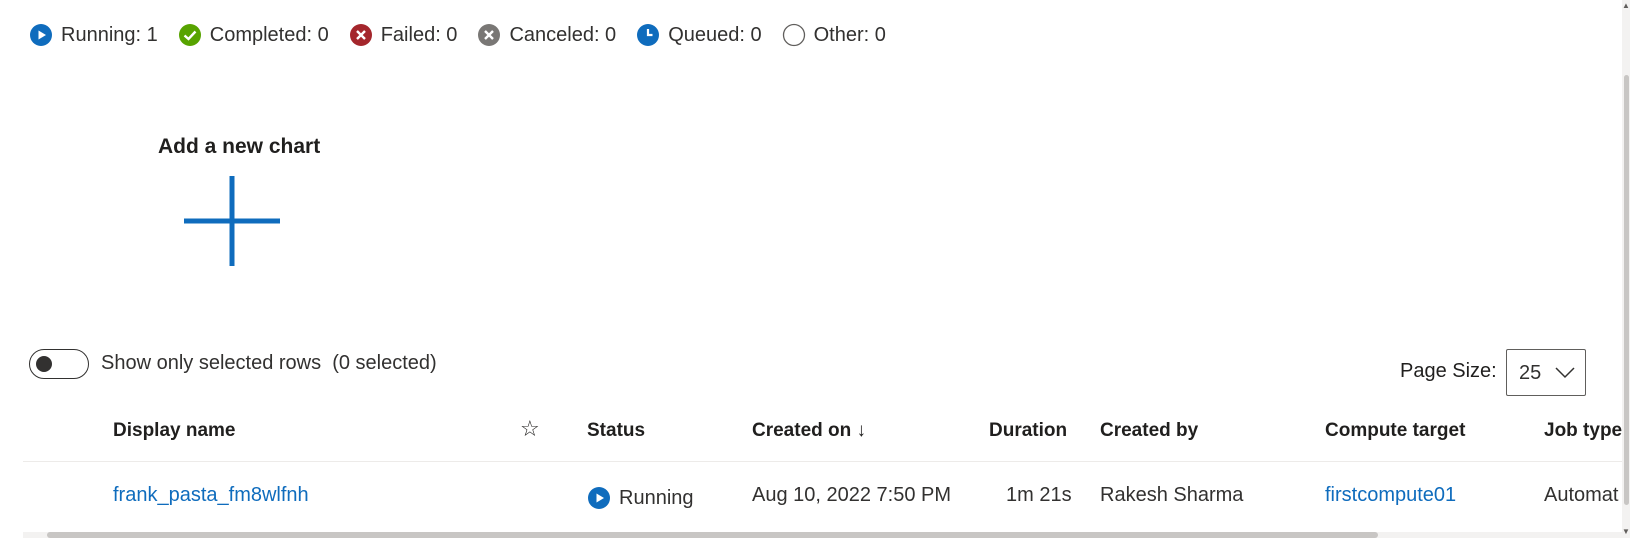  What do you see at coordinates (1565, 373) in the screenshot?
I see `chevron-down-icon` at bounding box center [1565, 373].